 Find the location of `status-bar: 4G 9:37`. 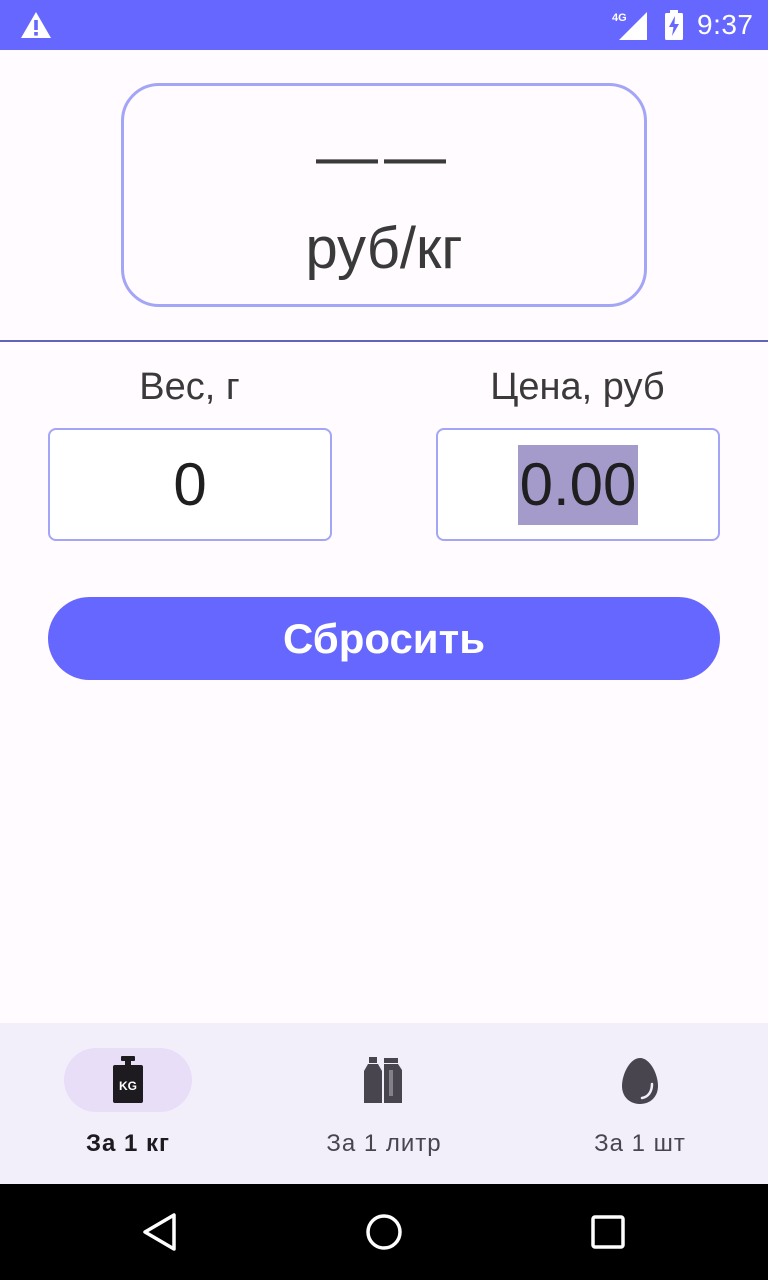

status-bar: 4G 9:37 is located at coordinates (384, 25).